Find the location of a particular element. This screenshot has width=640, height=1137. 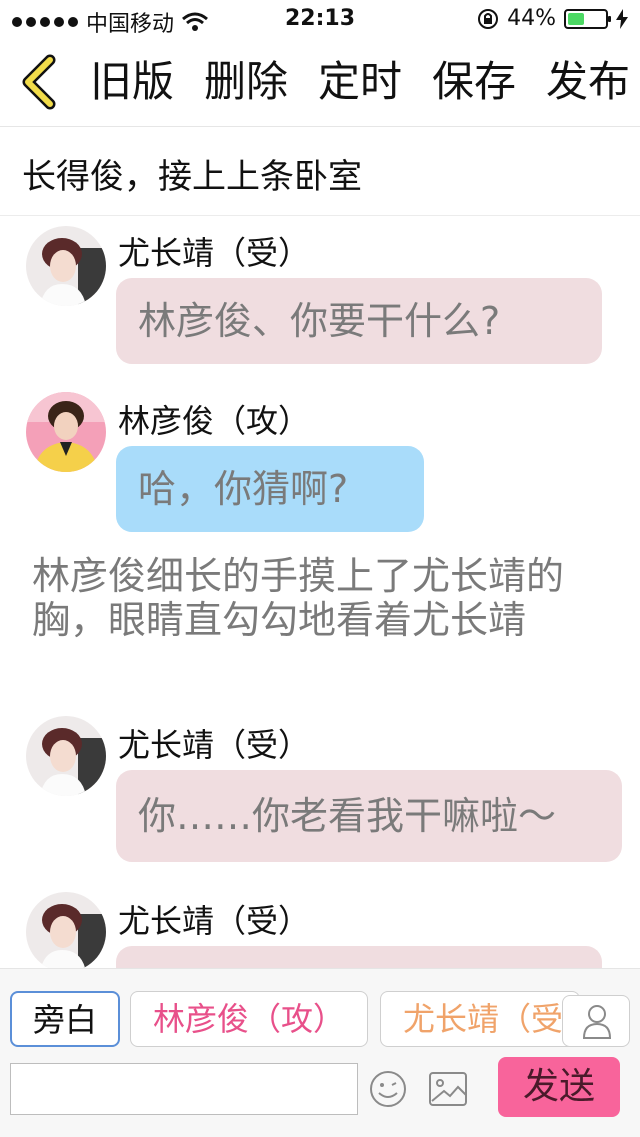

schedule-button: 定时 is located at coordinates (360, 82).